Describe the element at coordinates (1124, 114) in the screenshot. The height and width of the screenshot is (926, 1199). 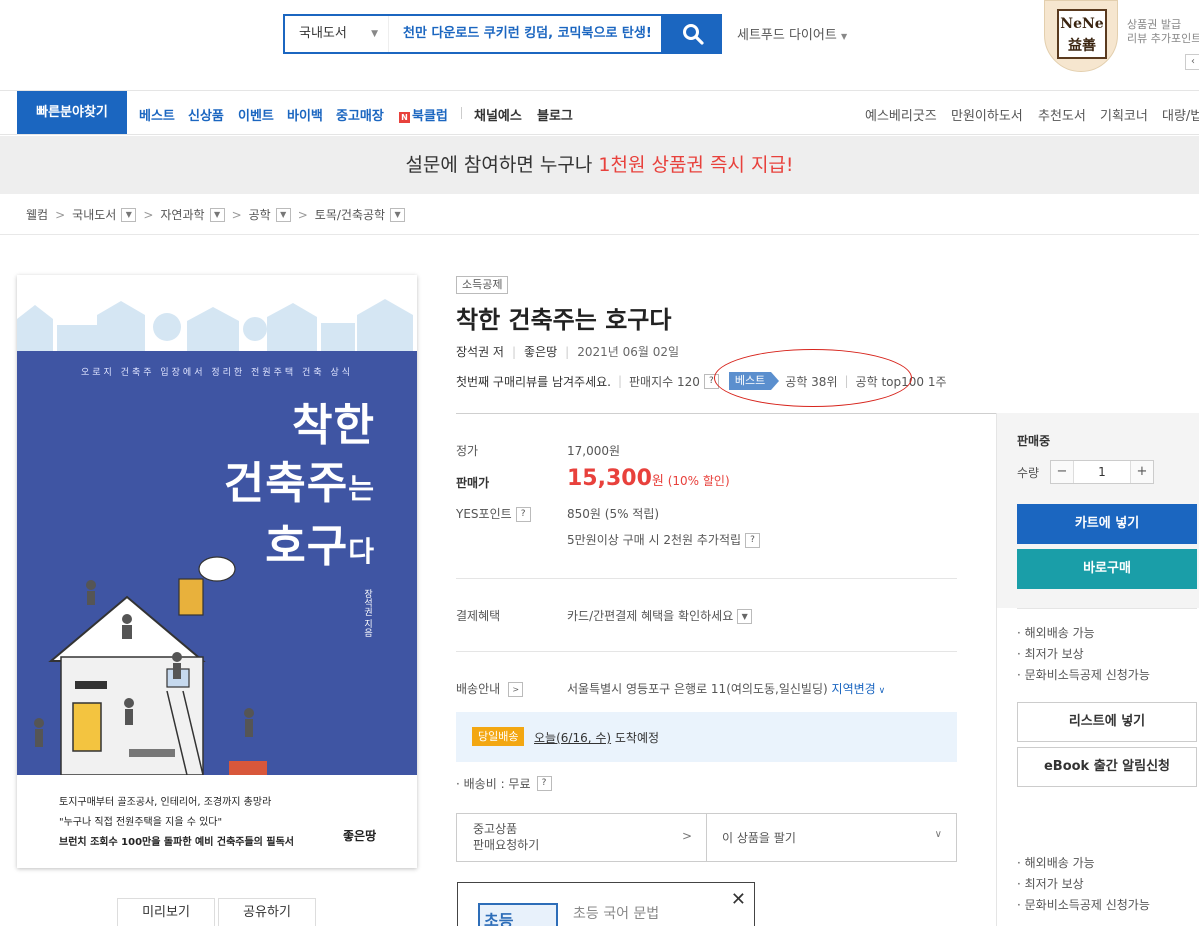
I see `nav-right-special: 기획코너` at that location.